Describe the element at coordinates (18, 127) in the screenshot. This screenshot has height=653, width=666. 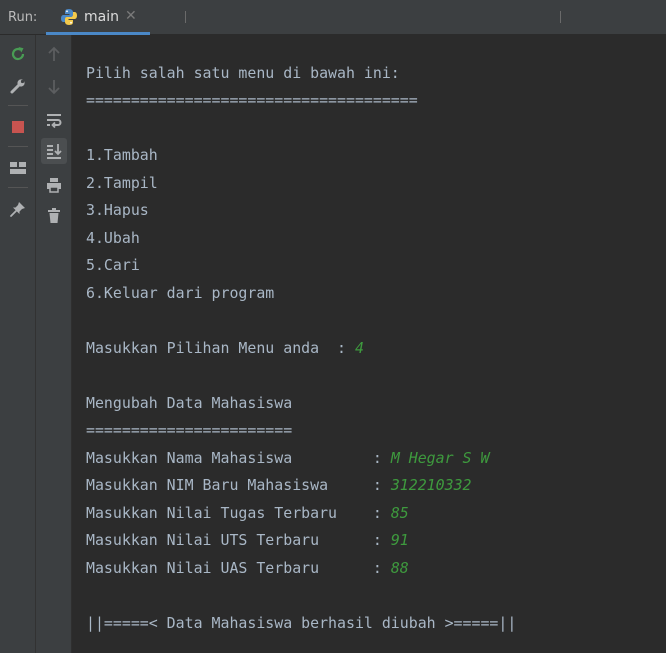
I see `stop-icon` at that location.